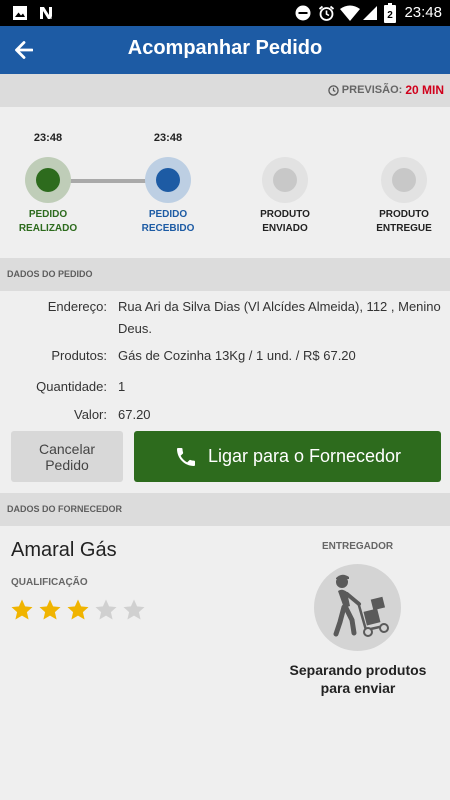 The image size is (450, 800). What do you see at coordinates (46, 13) in the screenshot?
I see `n-icon` at bounding box center [46, 13].